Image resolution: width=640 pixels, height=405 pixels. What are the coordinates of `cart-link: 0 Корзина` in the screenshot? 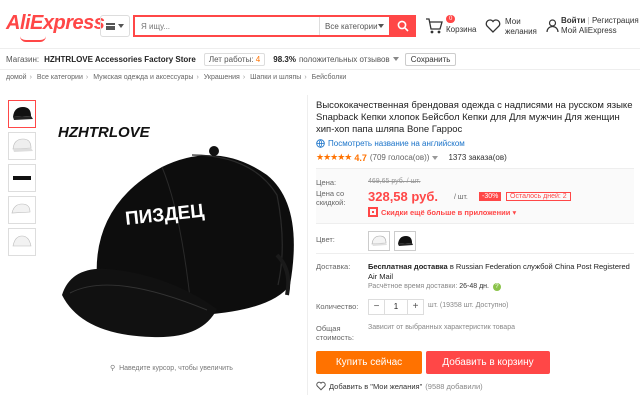 It's located at (453, 27).